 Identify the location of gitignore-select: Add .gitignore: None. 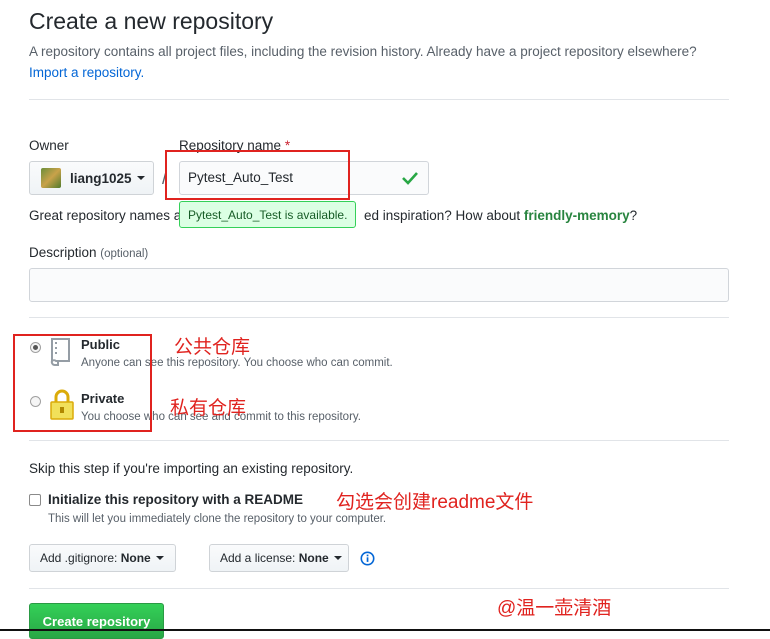
(102, 558).